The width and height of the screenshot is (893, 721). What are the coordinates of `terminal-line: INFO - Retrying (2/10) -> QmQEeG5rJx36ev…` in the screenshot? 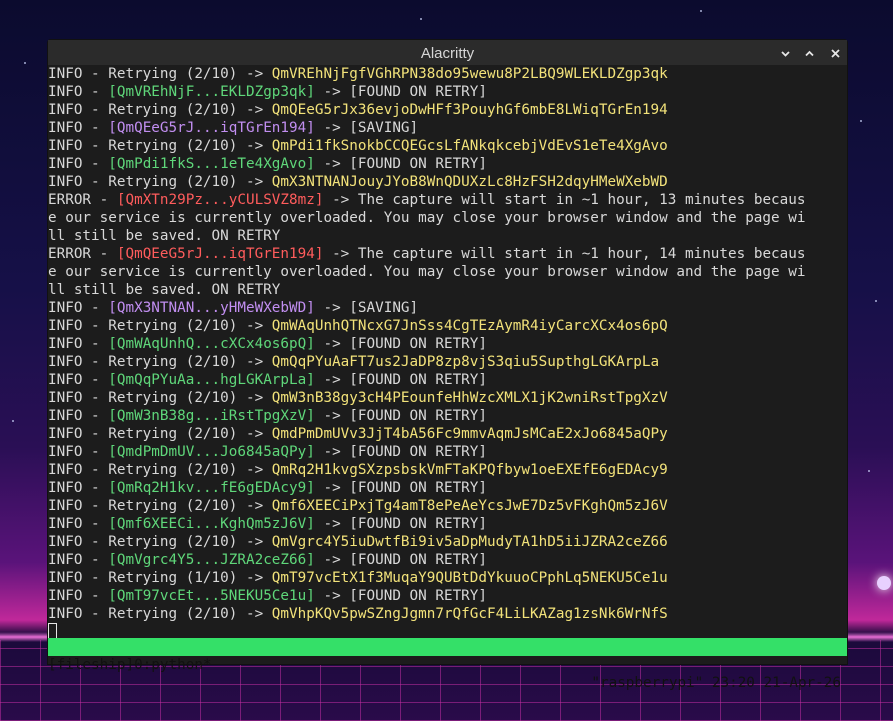 It's located at (447, 110).